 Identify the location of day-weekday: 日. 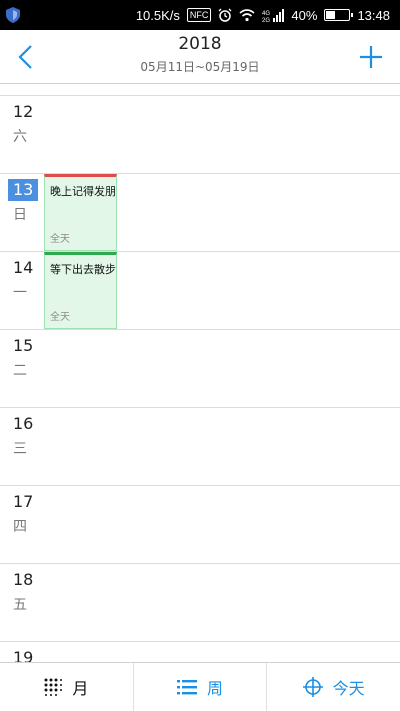
(20, 215).